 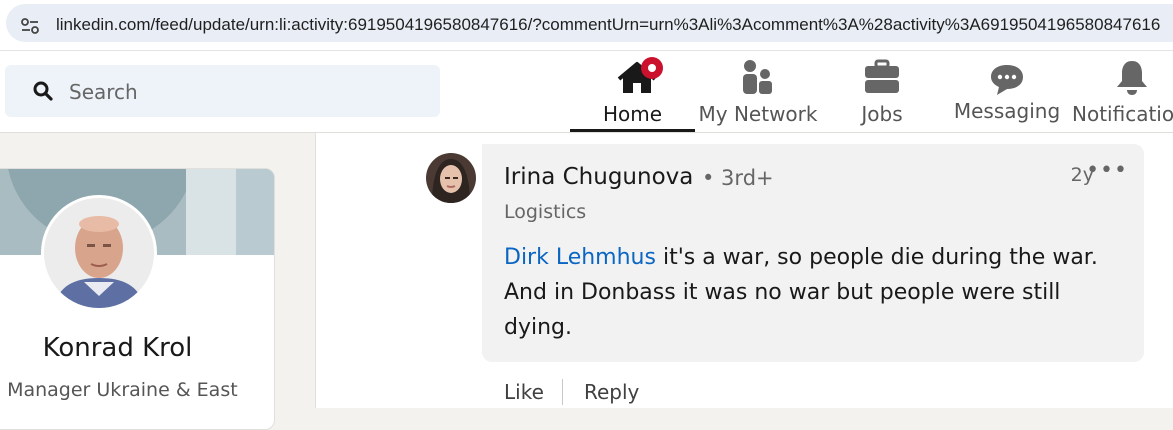 I want to click on search-icon, so click(x=43, y=91).